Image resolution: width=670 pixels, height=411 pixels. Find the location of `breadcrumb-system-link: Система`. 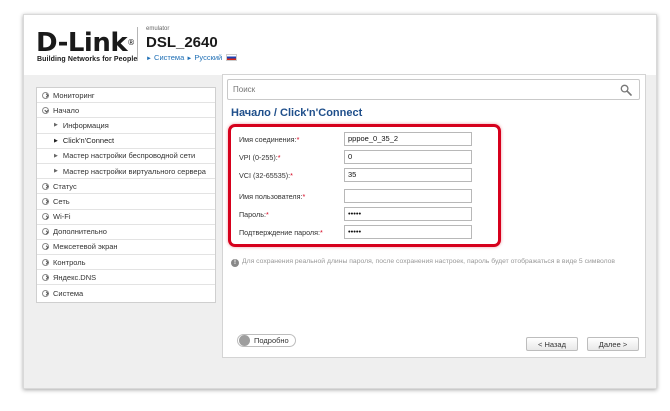

breadcrumb-system-link: Система is located at coordinates (169, 57).